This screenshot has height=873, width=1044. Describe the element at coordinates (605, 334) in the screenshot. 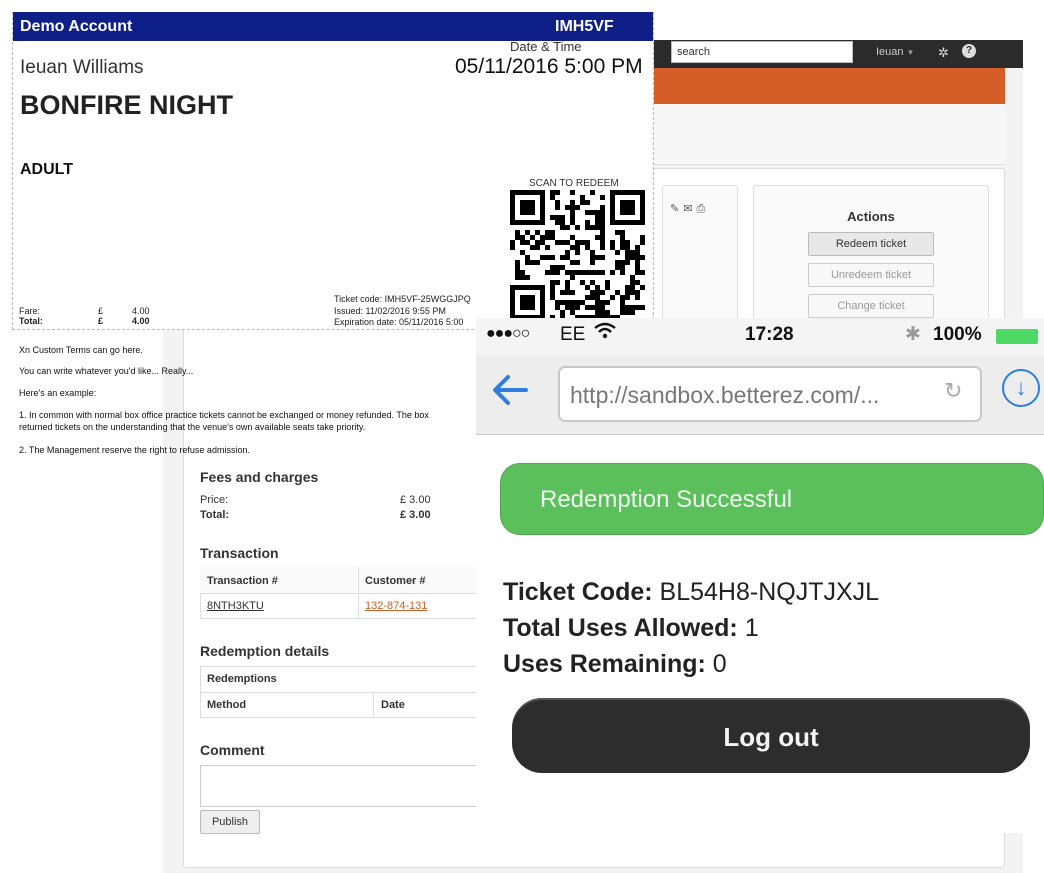

I see `wifi-icon` at that location.